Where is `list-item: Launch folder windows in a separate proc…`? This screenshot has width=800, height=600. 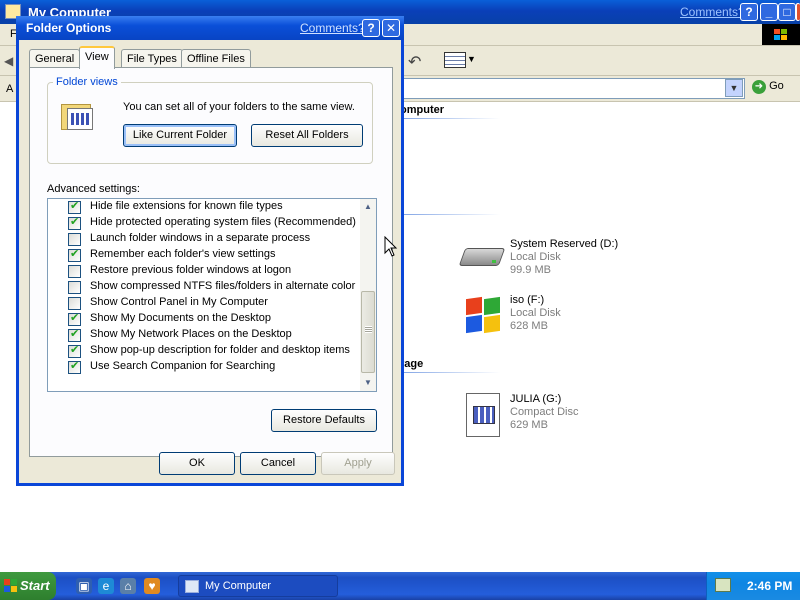
list-item: Launch folder windows in a separate proc… is located at coordinates (204, 239).